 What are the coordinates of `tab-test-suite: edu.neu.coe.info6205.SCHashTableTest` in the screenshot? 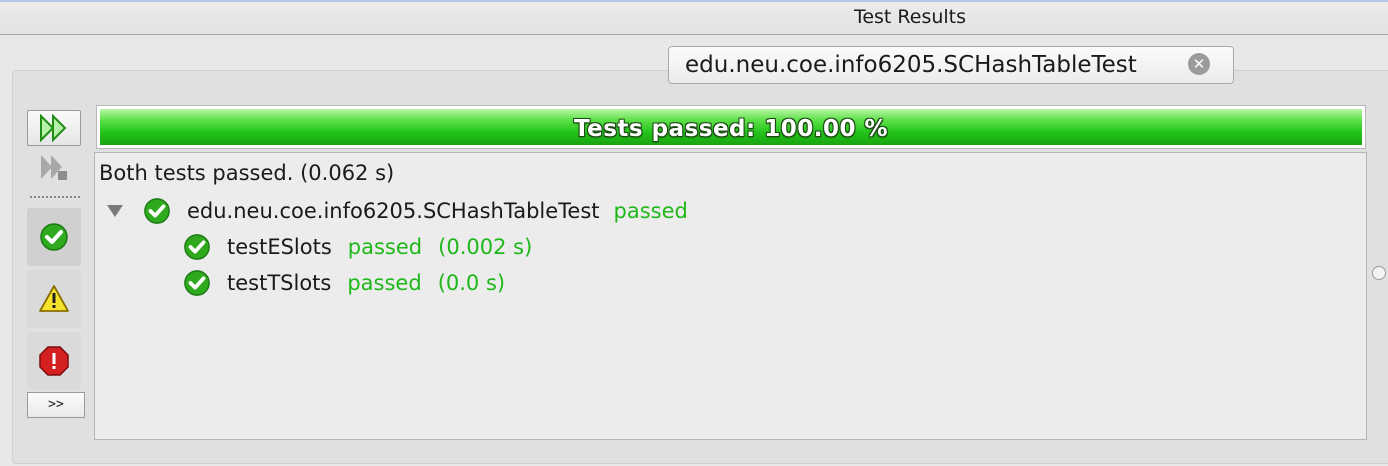 It's located at (951, 65).